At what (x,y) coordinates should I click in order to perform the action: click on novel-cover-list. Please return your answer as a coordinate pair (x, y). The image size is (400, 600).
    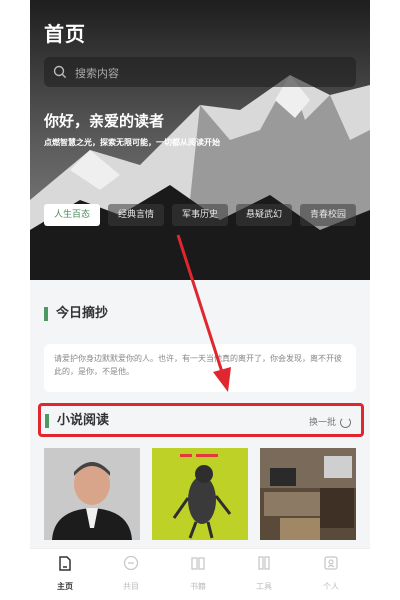
    Looking at the image, I should click on (200, 494).